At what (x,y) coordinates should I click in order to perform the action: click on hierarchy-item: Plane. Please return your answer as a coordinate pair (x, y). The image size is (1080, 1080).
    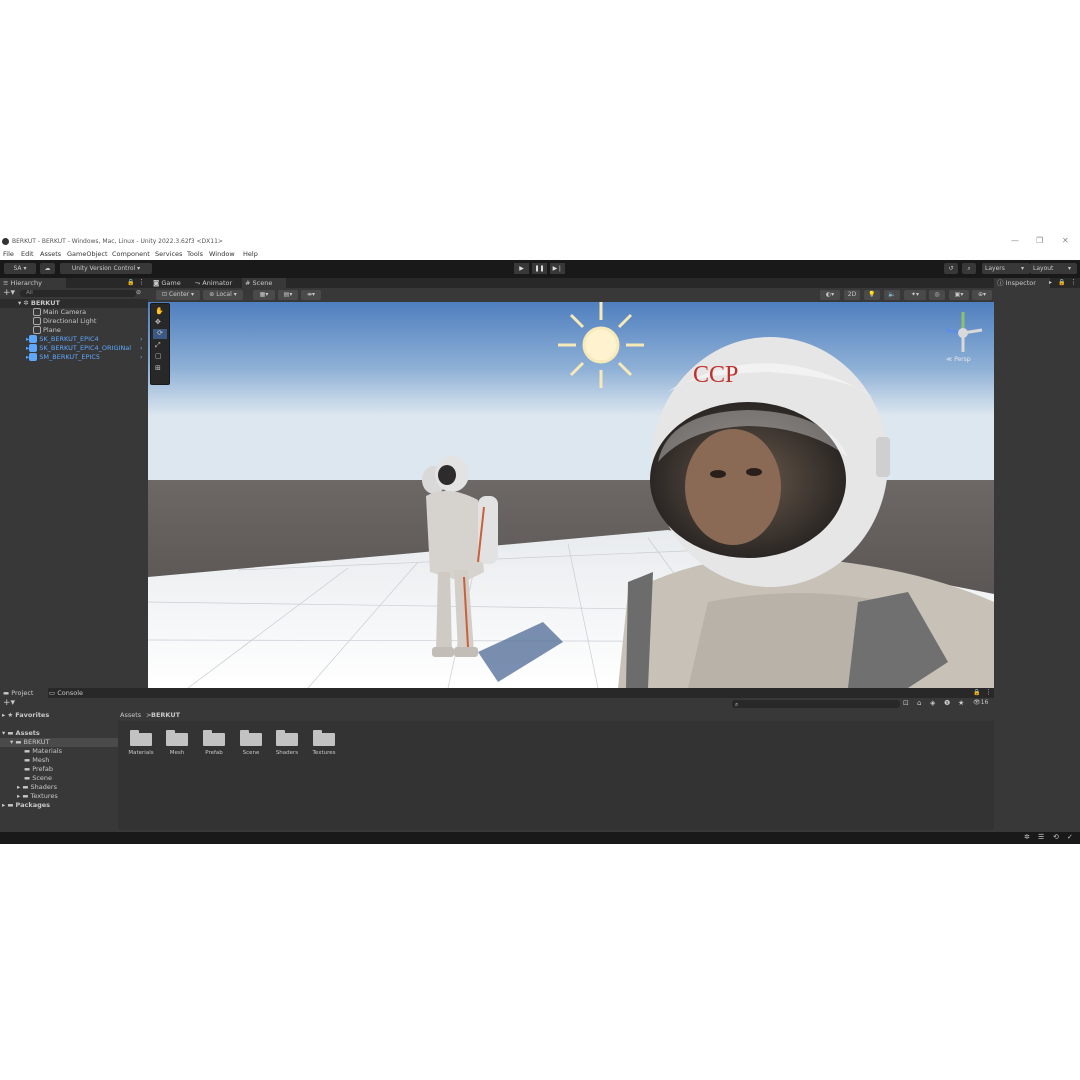
    Looking at the image, I should click on (74, 330).